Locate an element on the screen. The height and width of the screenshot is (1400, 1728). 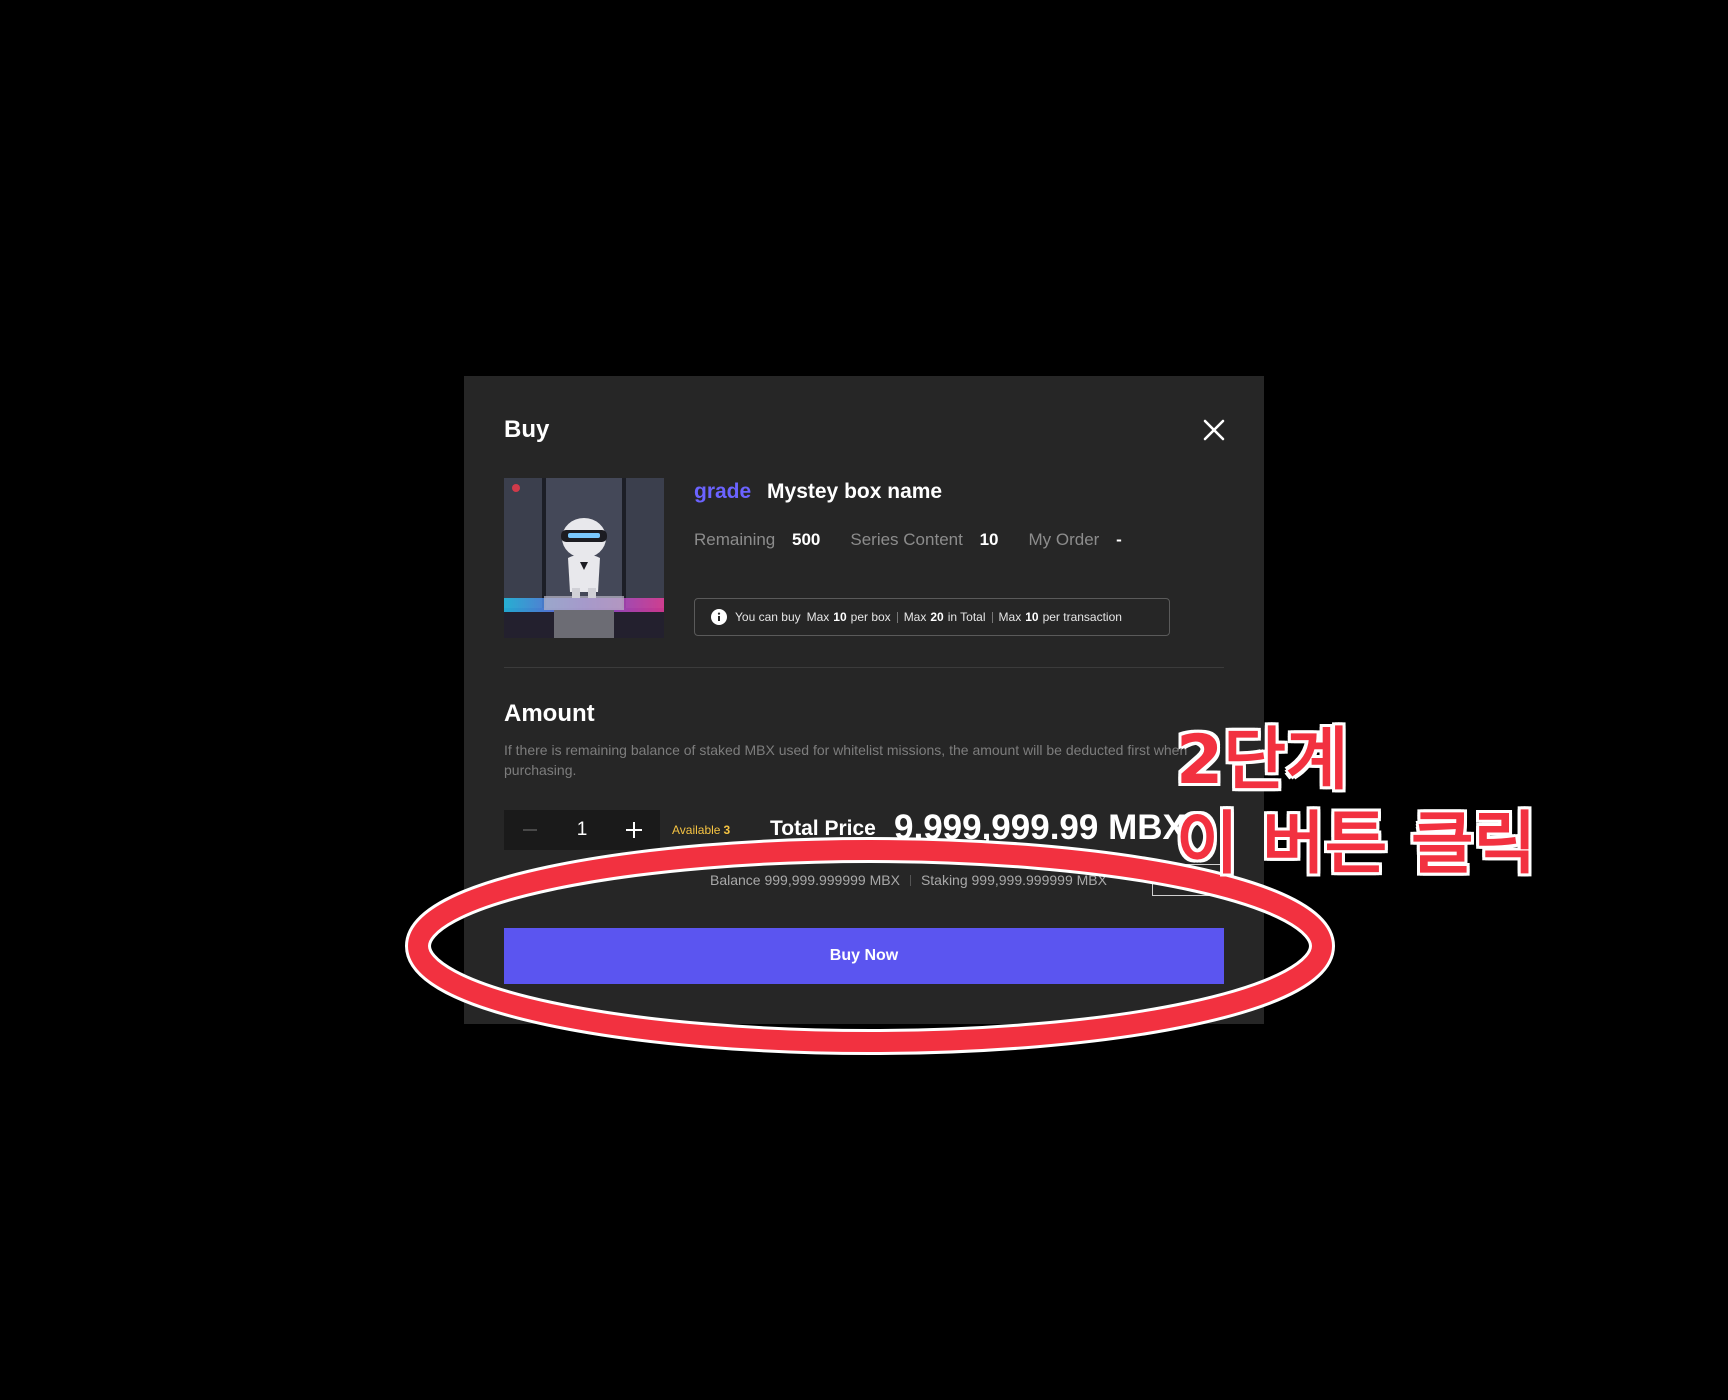
mystery-box-image is located at coordinates (584, 558).